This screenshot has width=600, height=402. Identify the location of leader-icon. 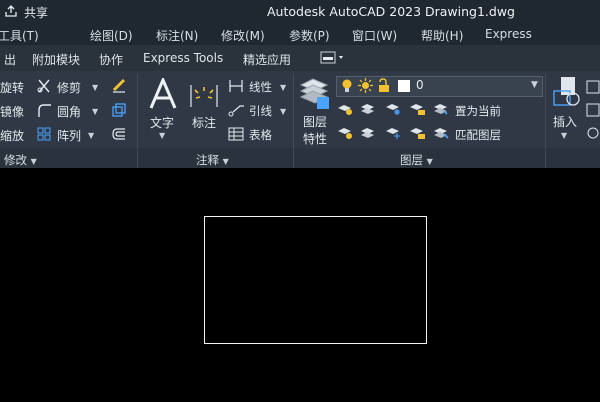
(236, 110).